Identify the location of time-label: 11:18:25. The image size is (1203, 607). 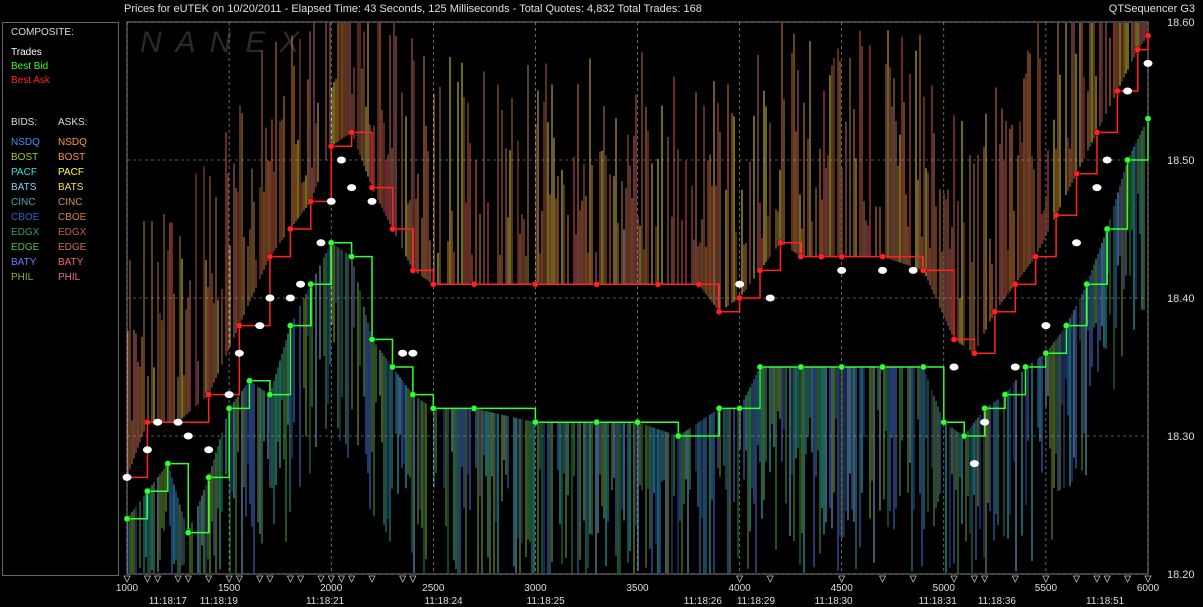
(546, 601).